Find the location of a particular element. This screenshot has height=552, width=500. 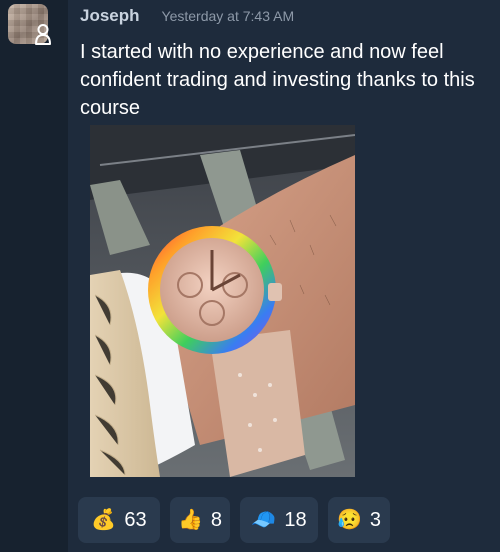

left-gutter is located at coordinates (34, 276).